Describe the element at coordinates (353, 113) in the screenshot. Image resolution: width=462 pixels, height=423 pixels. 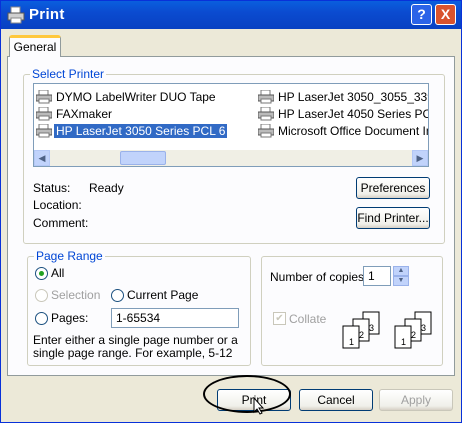
I see `printer-name: HP LaserJet 4050 Series PCL 6` at that location.